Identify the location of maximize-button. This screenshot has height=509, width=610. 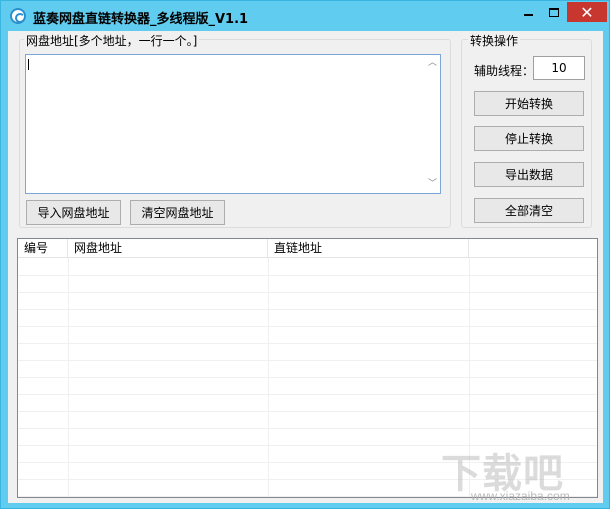
(554, 12).